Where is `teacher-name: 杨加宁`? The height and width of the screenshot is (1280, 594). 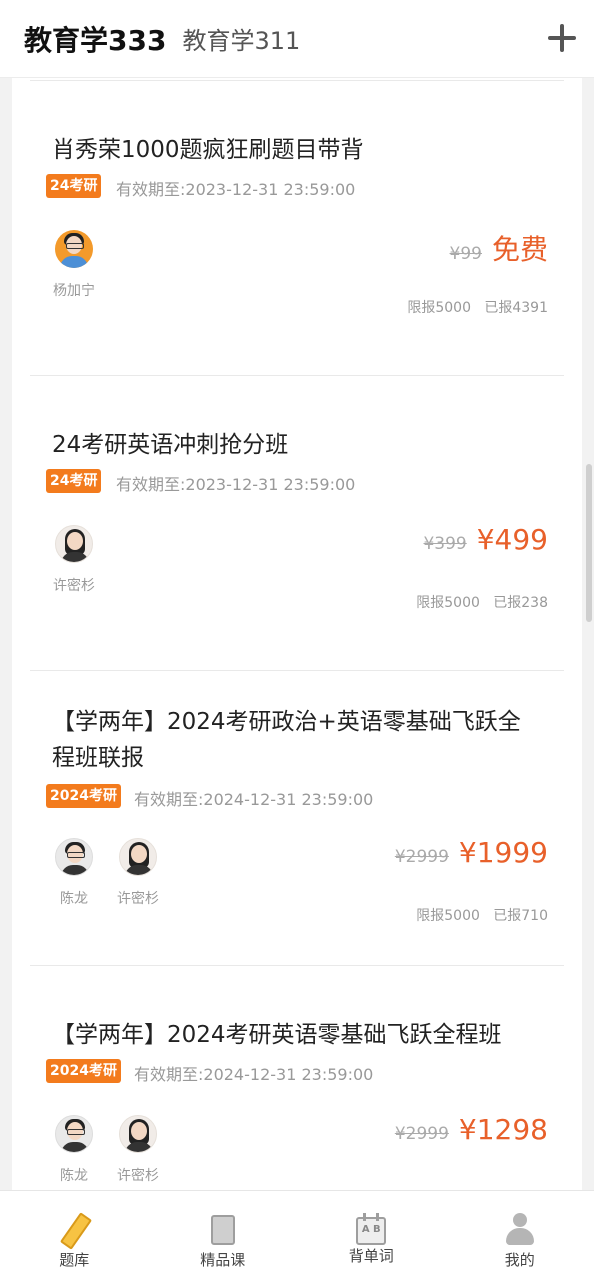
teacher-name: 杨加宁 is located at coordinates (74, 291).